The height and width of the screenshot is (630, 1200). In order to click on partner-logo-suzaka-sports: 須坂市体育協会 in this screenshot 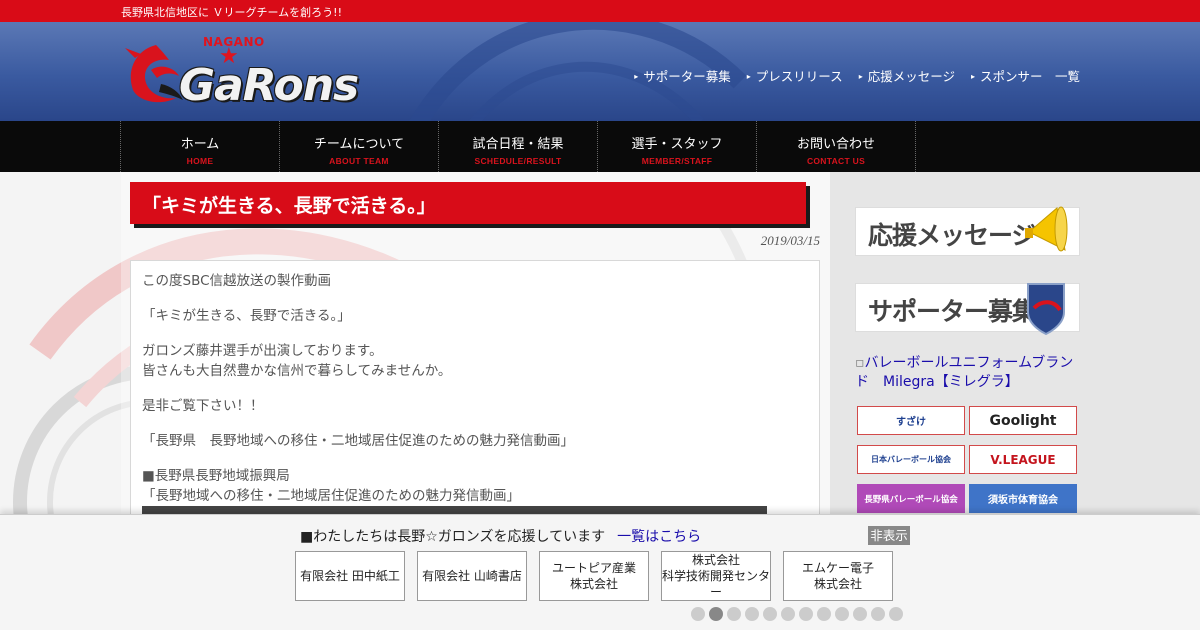, I will do `click(1023, 498)`.